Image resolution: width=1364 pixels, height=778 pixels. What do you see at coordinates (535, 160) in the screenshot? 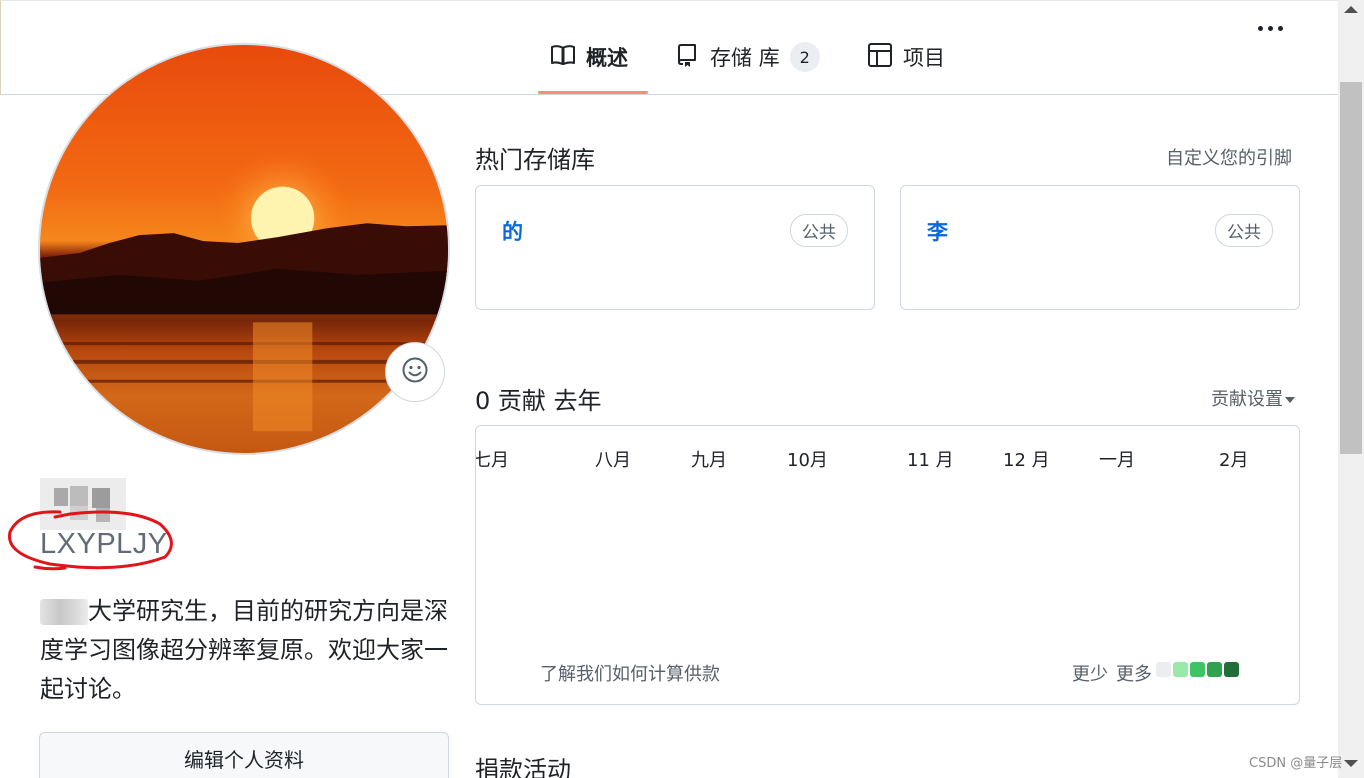
I see `popular-repos-title: 热门存储库` at bounding box center [535, 160].